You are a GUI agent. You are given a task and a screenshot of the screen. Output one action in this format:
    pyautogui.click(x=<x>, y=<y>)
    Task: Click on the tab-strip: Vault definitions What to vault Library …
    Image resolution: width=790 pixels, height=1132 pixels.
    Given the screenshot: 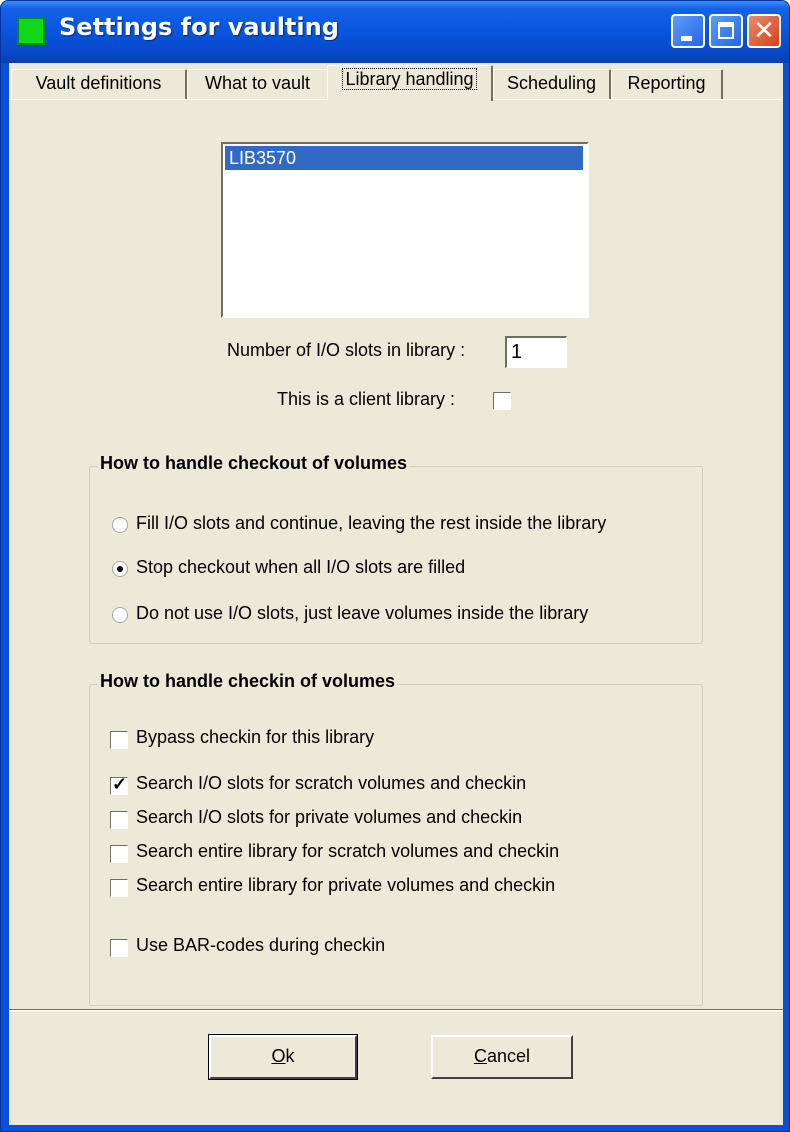 What is the action you would take?
    pyautogui.click(x=396, y=83)
    